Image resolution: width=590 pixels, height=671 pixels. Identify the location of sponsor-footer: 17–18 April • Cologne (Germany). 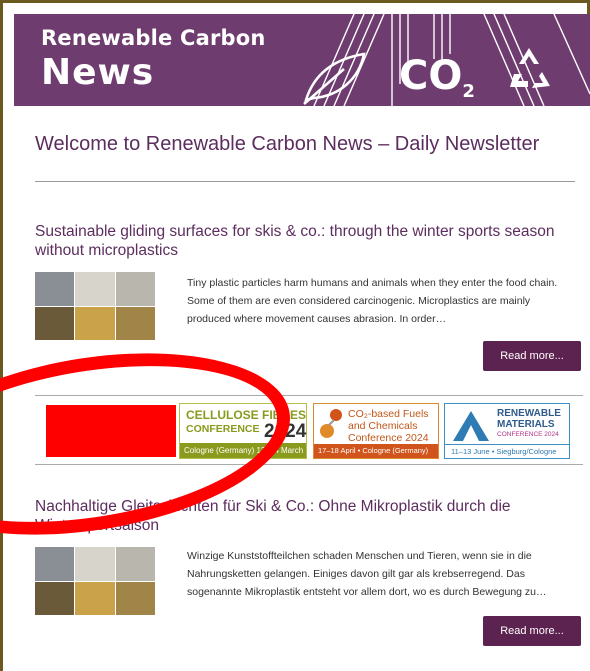
(376, 451).